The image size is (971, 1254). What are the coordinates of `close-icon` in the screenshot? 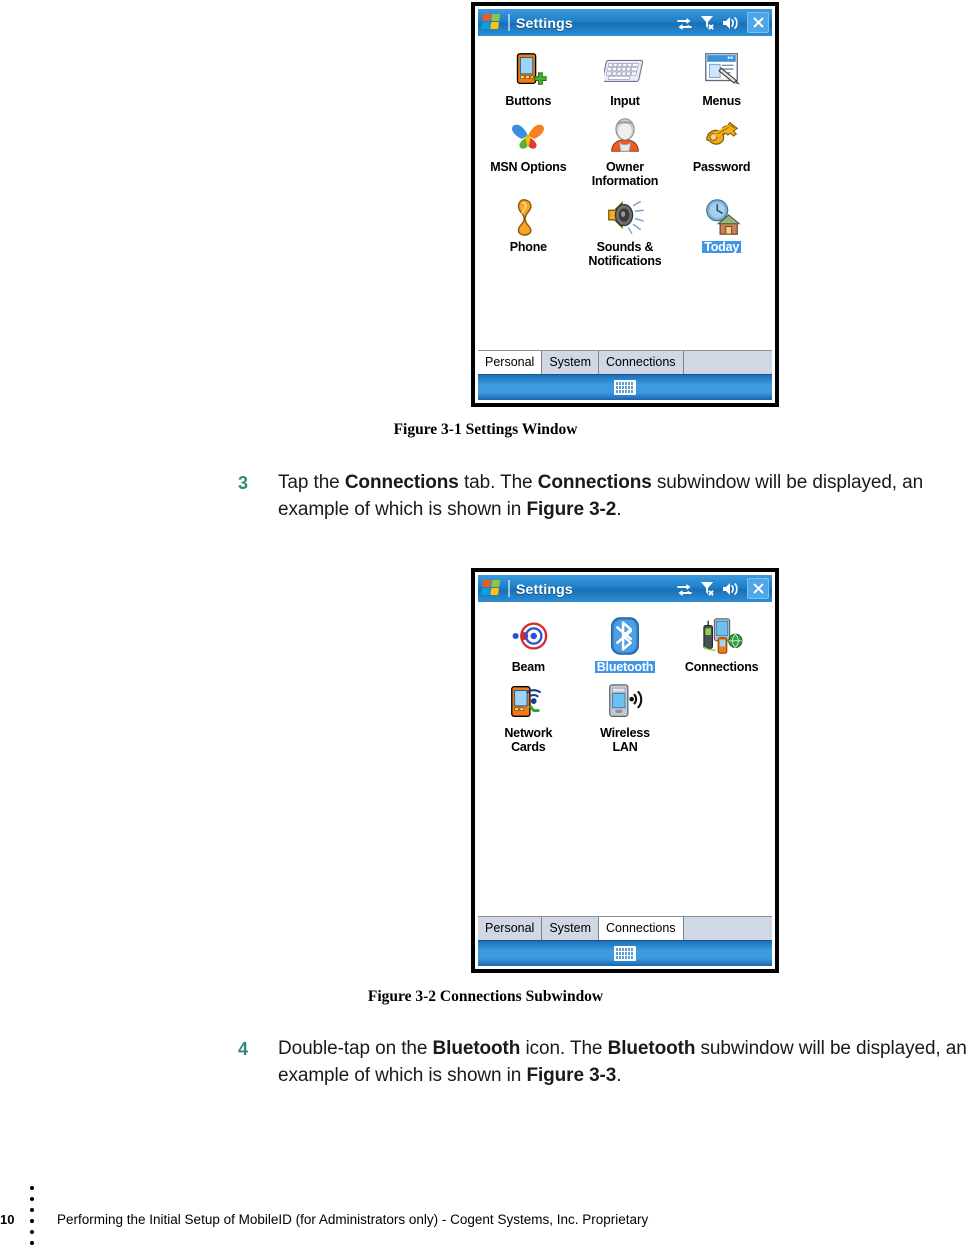 It's located at (758, 22).